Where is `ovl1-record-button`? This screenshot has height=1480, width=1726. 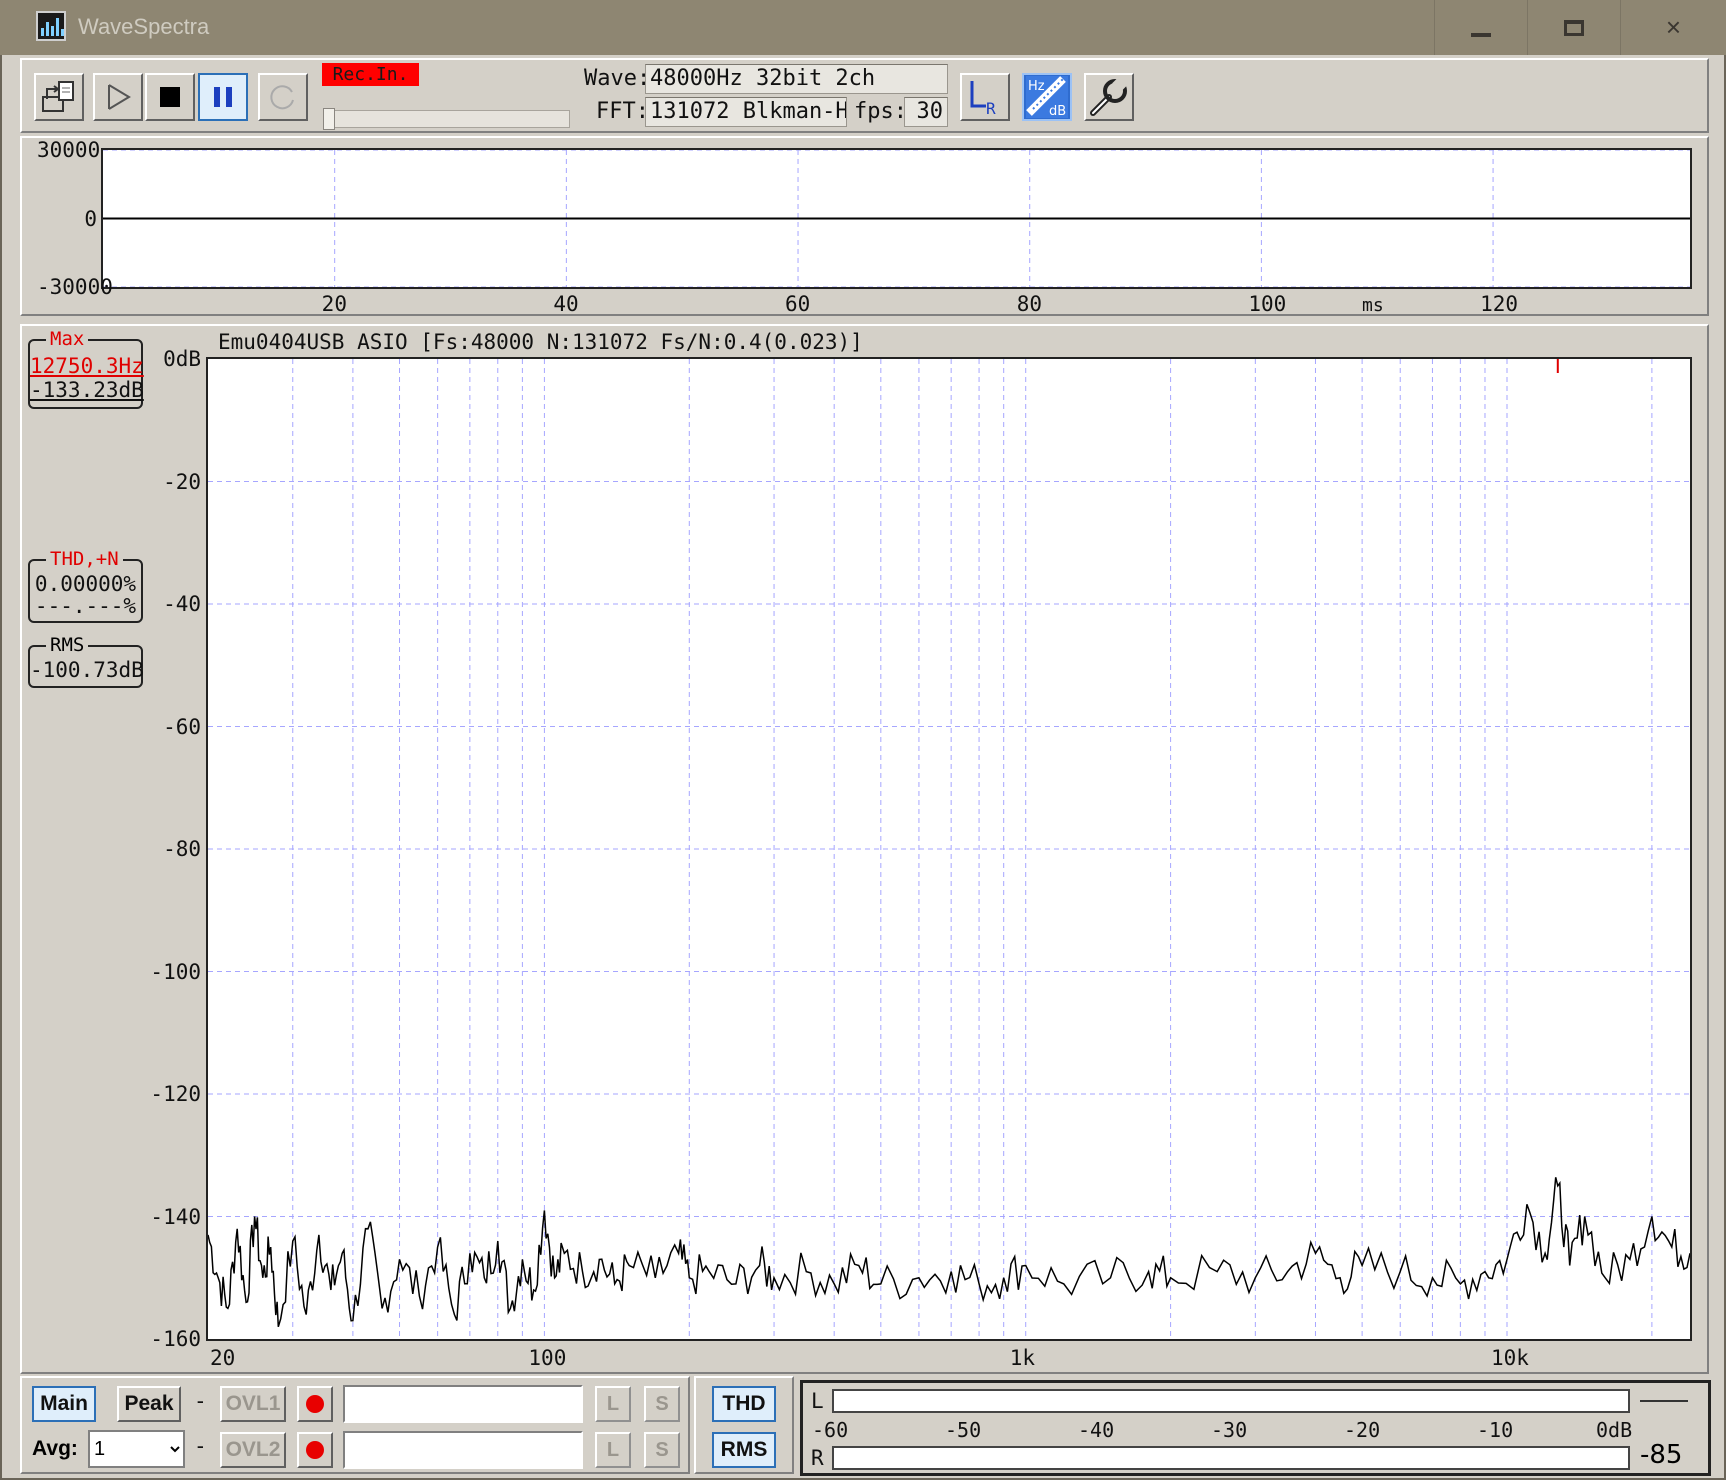
ovl1-record-button is located at coordinates (315, 1404).